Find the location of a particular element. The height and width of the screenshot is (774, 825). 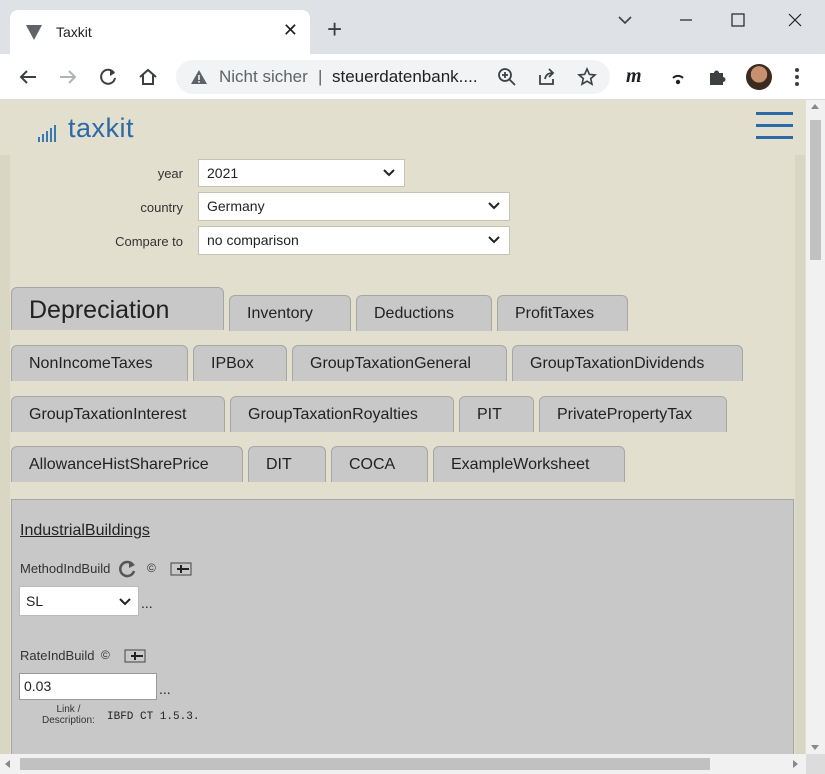

method-label: MethodIndBuild is located at coordinates (65, 568).